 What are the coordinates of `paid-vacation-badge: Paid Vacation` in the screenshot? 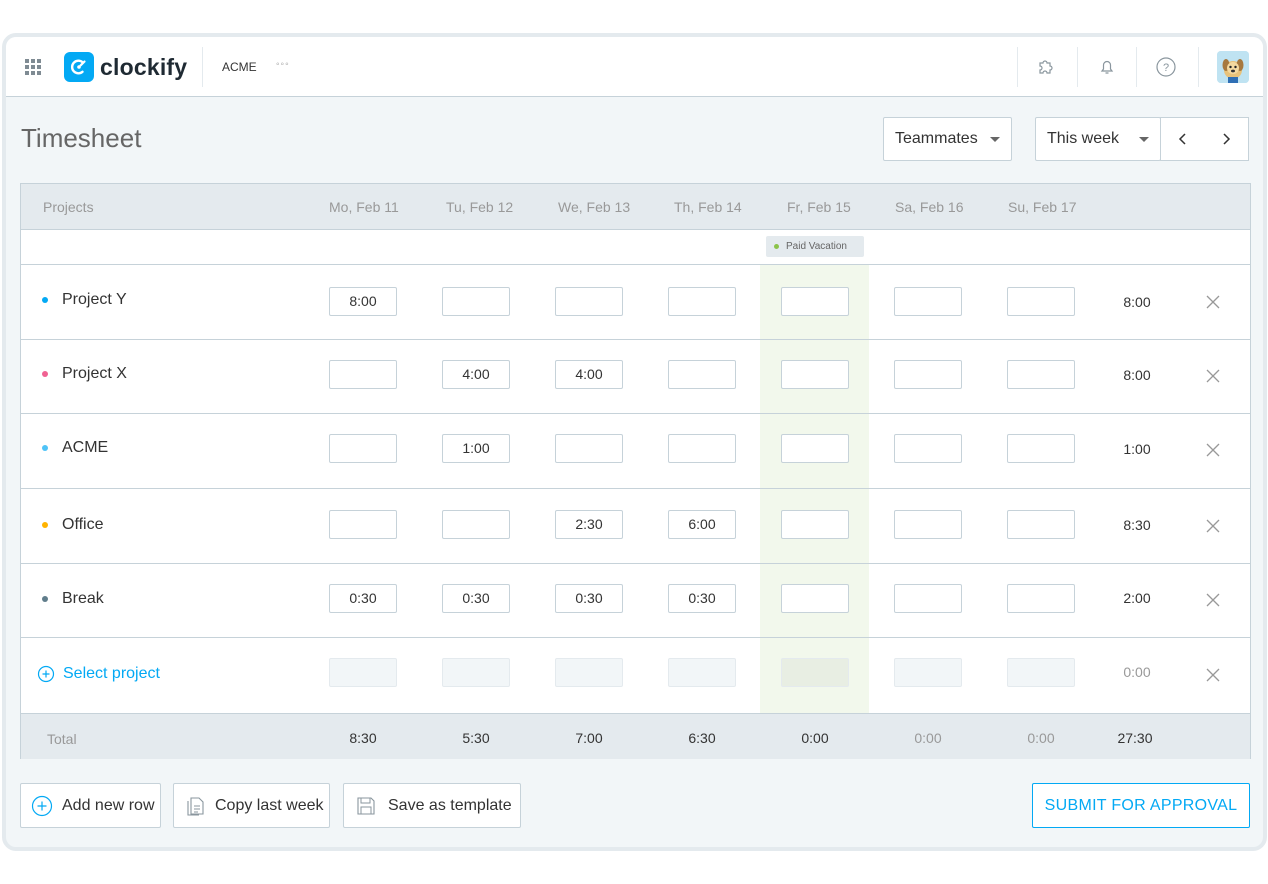 It's located at (815, 246).